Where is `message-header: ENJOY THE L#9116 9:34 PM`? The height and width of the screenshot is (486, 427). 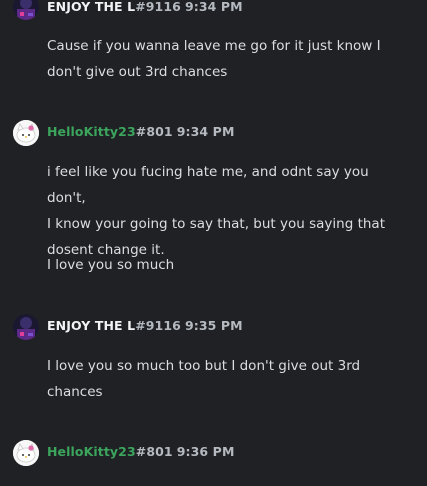 message-header: ENJOY THE L#9116 9:34 PM is located at coordinates (145, 7).